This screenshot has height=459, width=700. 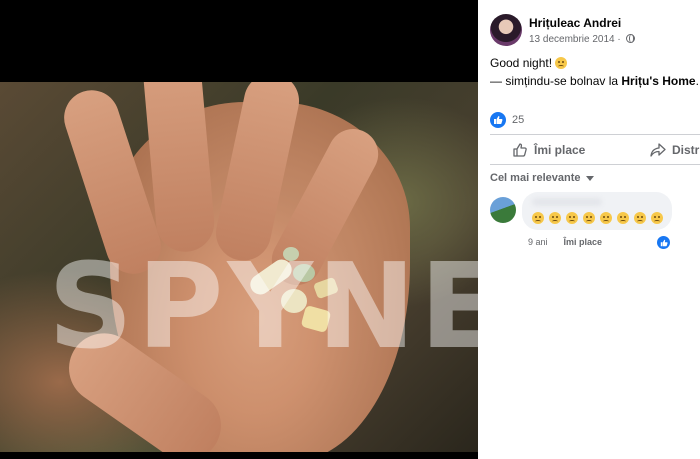 What do you see at coordinates (589, 178) in the screenshot?
I see `chevron-down-icon` at bounding box center [589, 178].